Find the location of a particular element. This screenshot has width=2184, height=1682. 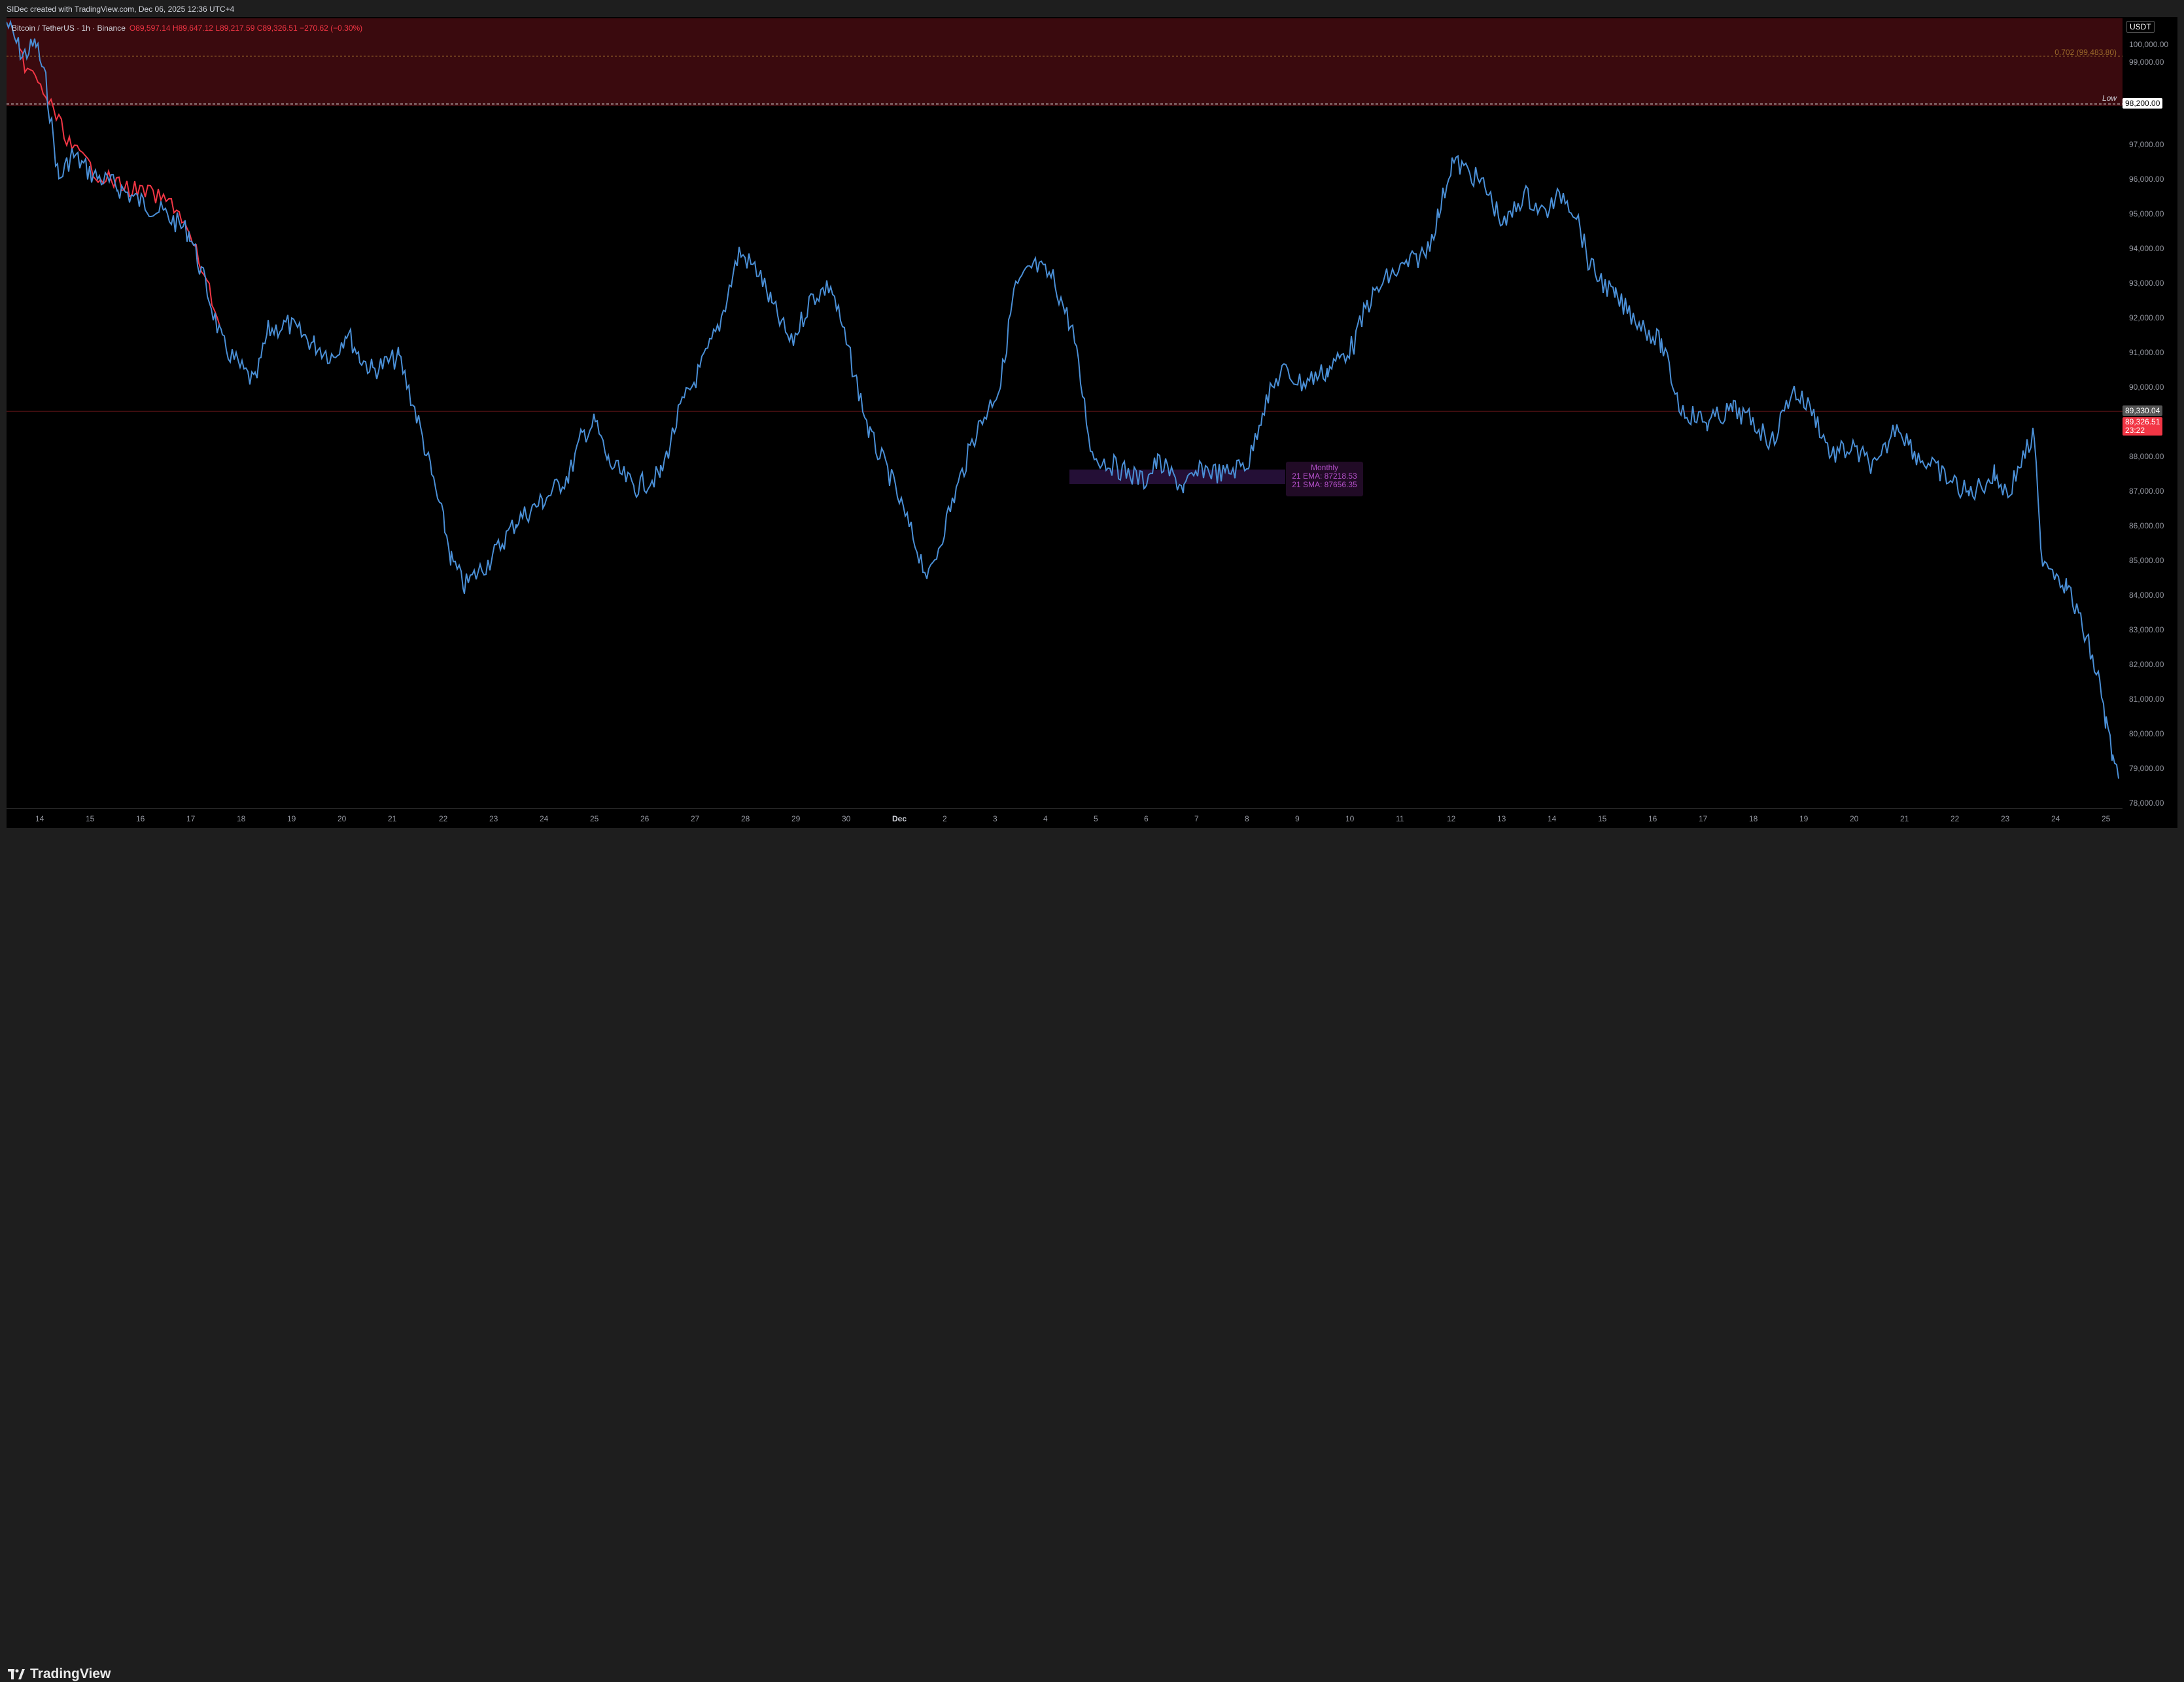

price-tick-label: 90,000.00 is located at coordinates (2146, 387).